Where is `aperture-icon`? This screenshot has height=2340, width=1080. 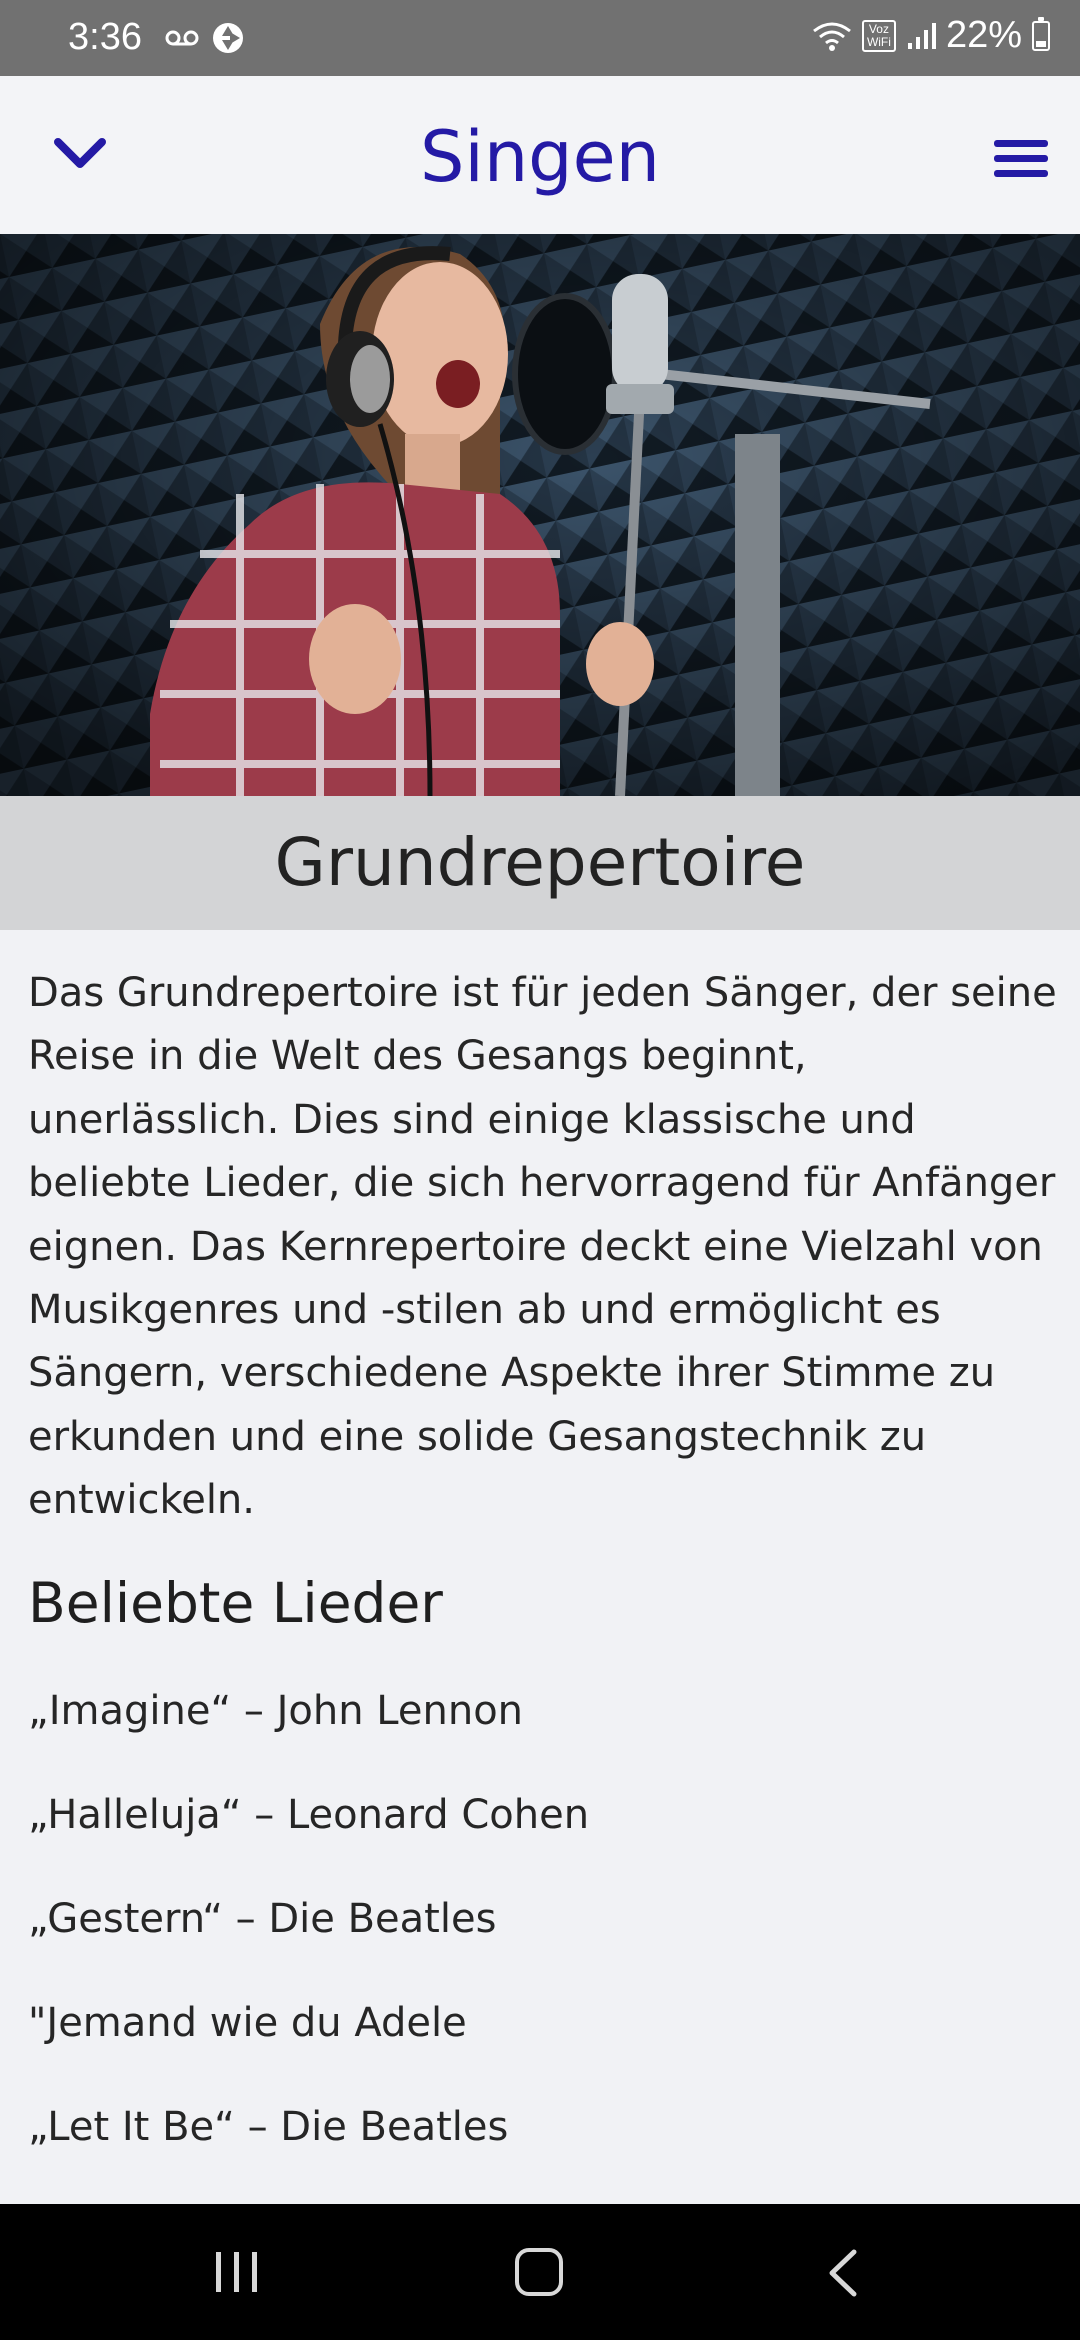
aperture-icon is located at coordinates (228, 38).